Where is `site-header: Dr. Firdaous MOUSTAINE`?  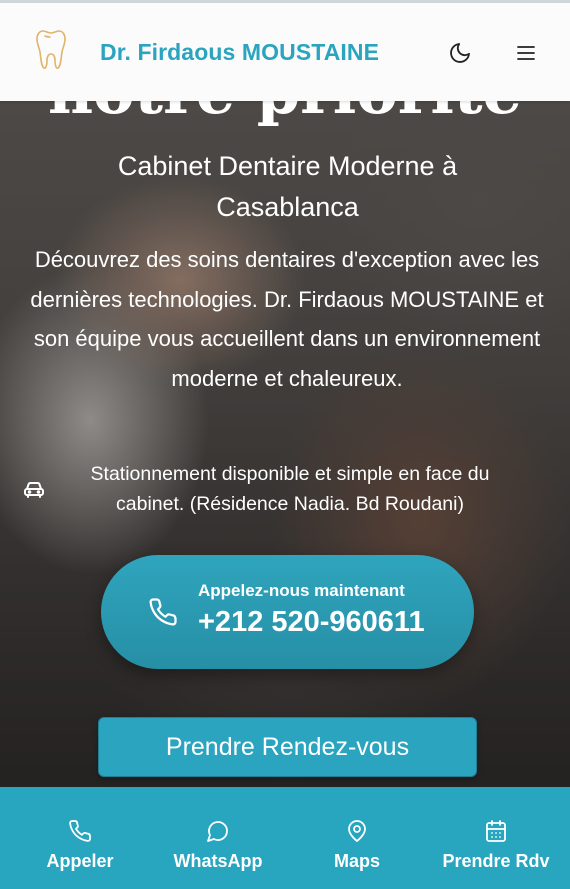
site-header: Dr. Firdaous MOUSTAINE is located at coordinates (285, 52).